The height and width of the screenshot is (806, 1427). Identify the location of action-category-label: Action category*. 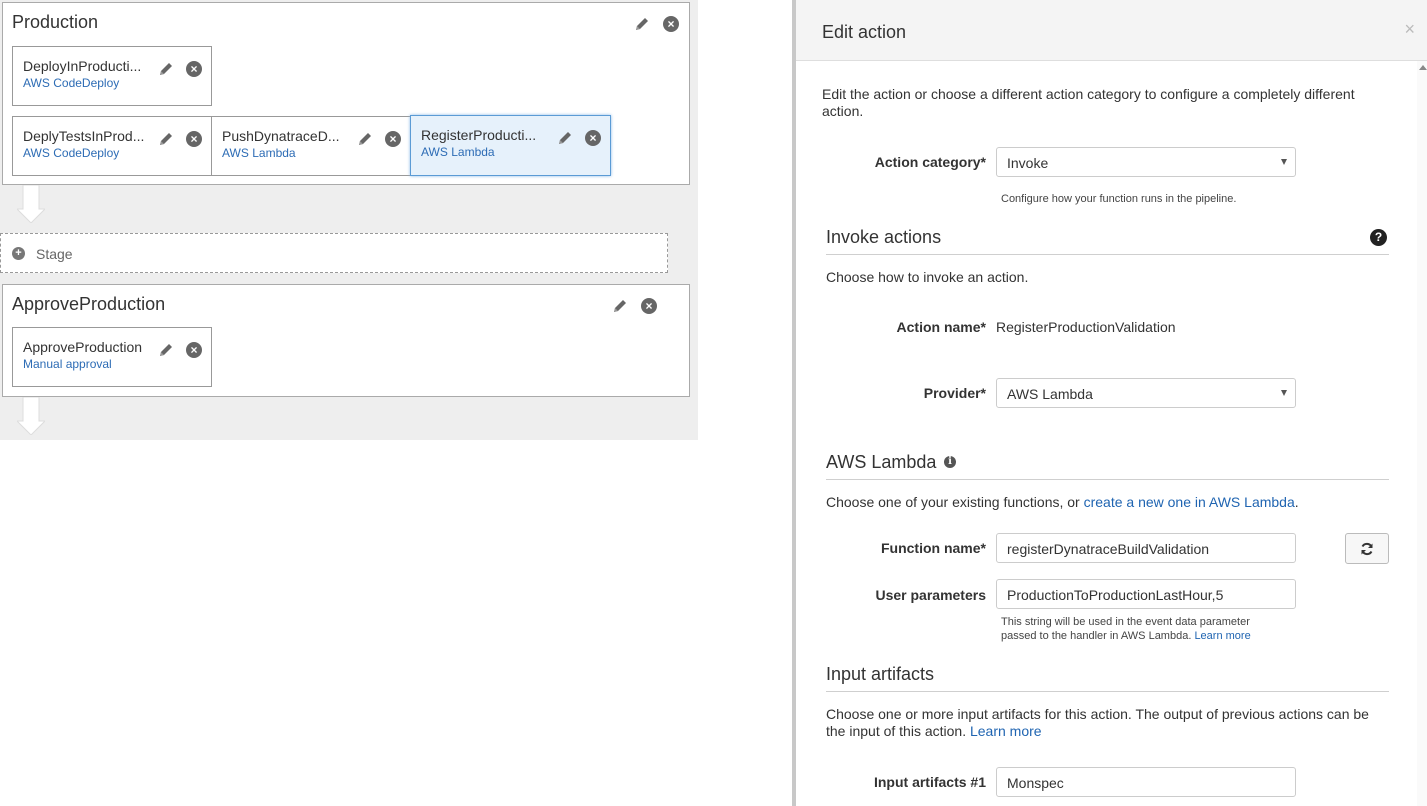
(930, 162).